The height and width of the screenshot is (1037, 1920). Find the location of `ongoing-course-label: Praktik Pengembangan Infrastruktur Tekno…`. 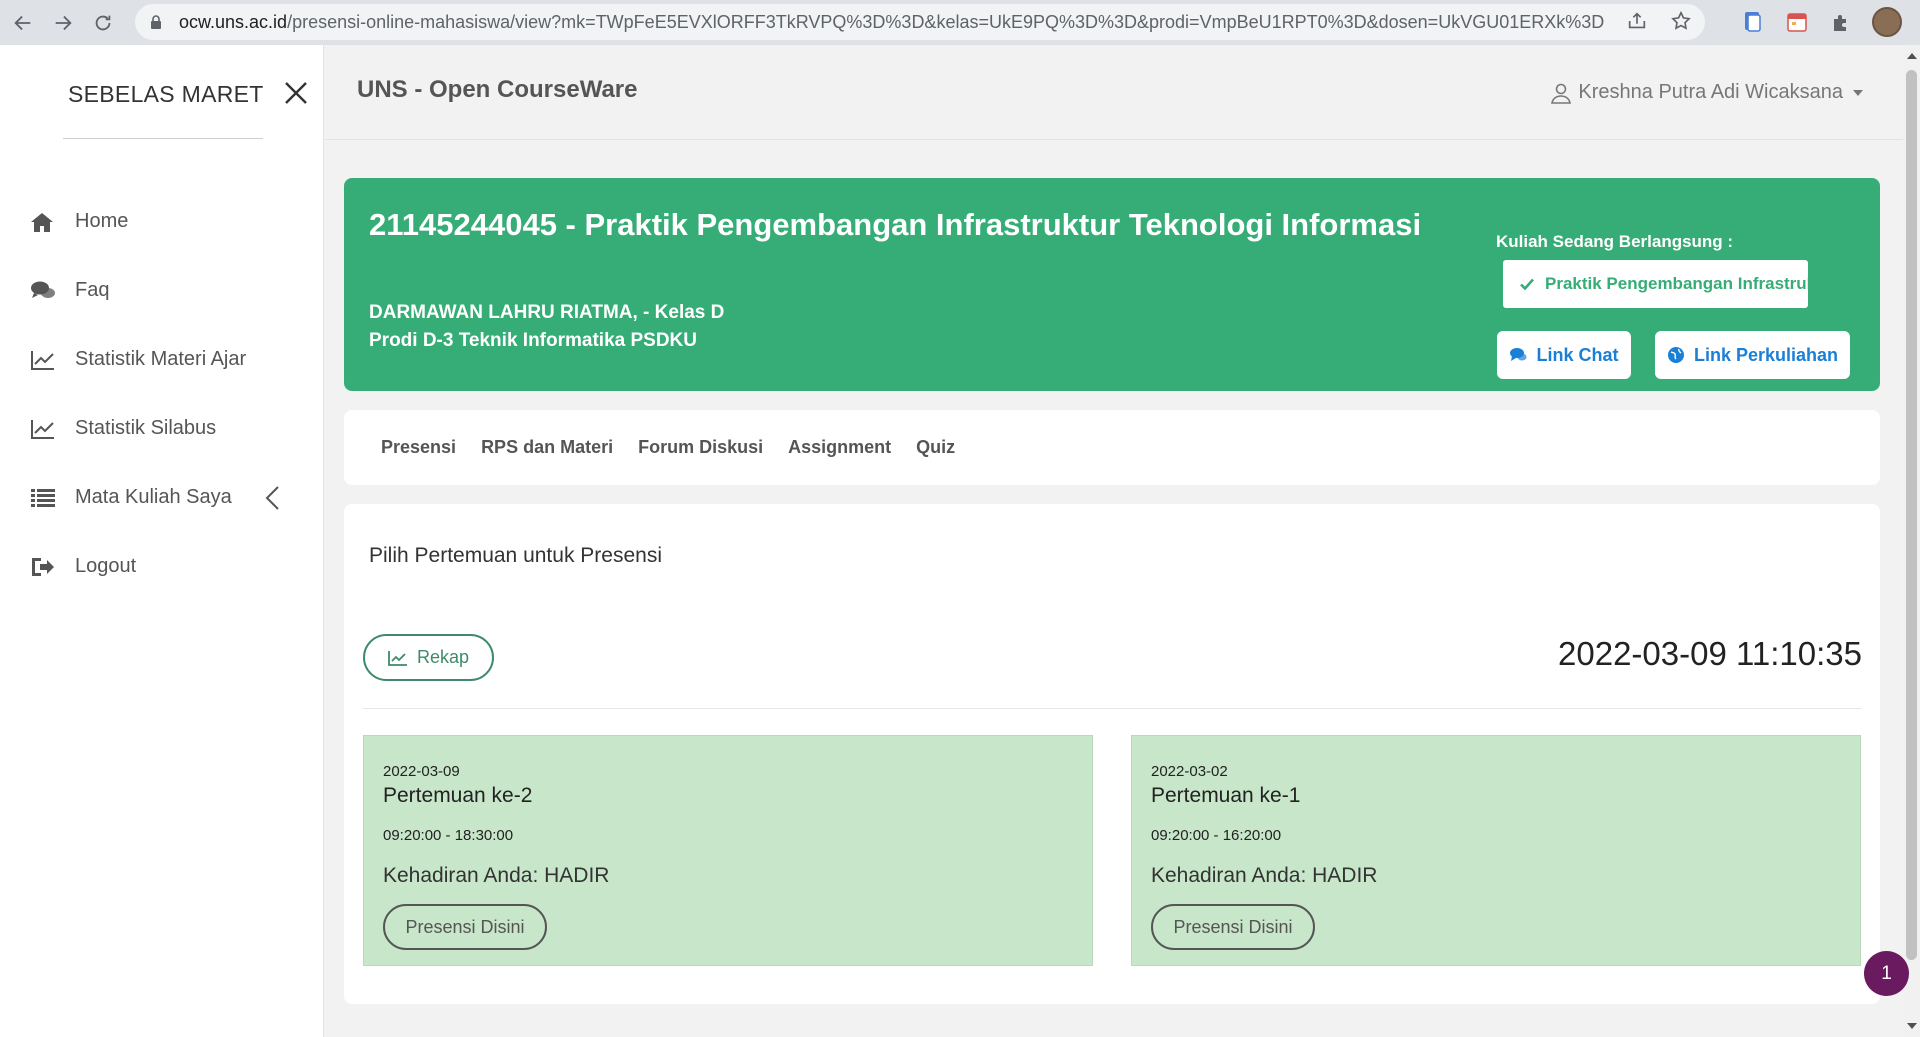

ongoing-course-label: Praktik Pengembangan Infrastruktur Tekno… is located at coordinates (1676, 283).